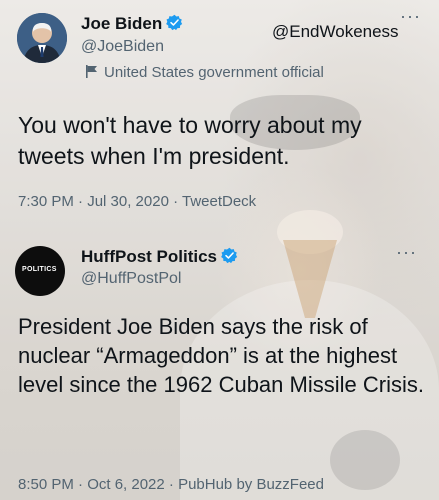 Image resolution: width=439 pixels, height=500 pixels. Describe the element at coordinates (131, 279) in the screenshot. I see `handle: @HuffPostPol` at that location.